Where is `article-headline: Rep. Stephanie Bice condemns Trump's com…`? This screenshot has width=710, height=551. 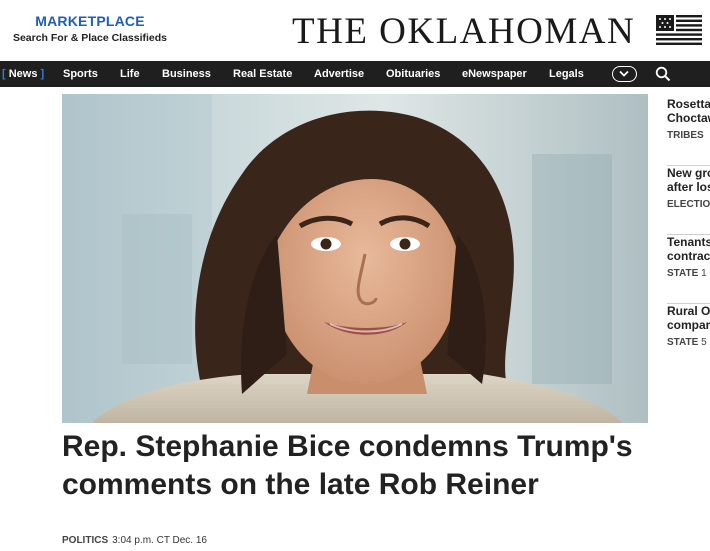 article-headline: Rep. Stephanie Bice condemns Trump's com… is located at coordinates (355, 466).